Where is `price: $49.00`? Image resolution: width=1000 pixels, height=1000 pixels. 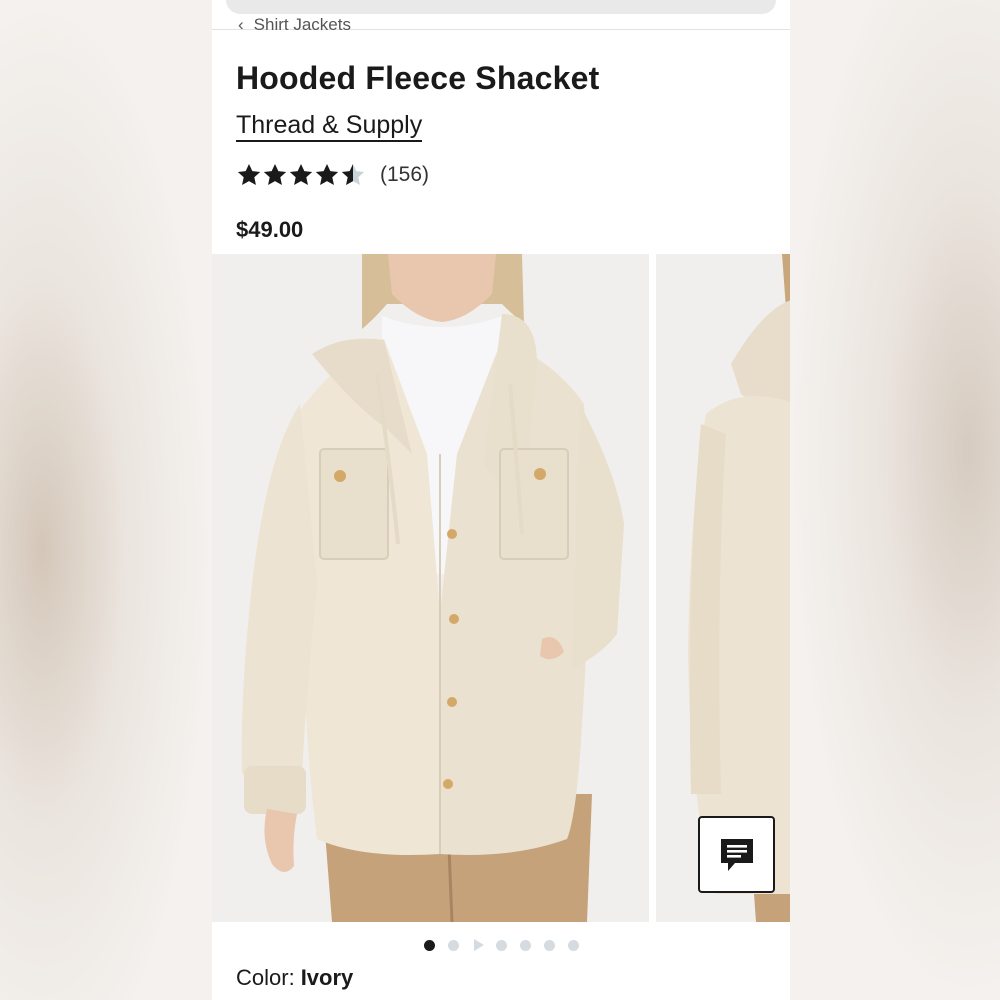 price: $49.00 is located at coordinates (270, 229).